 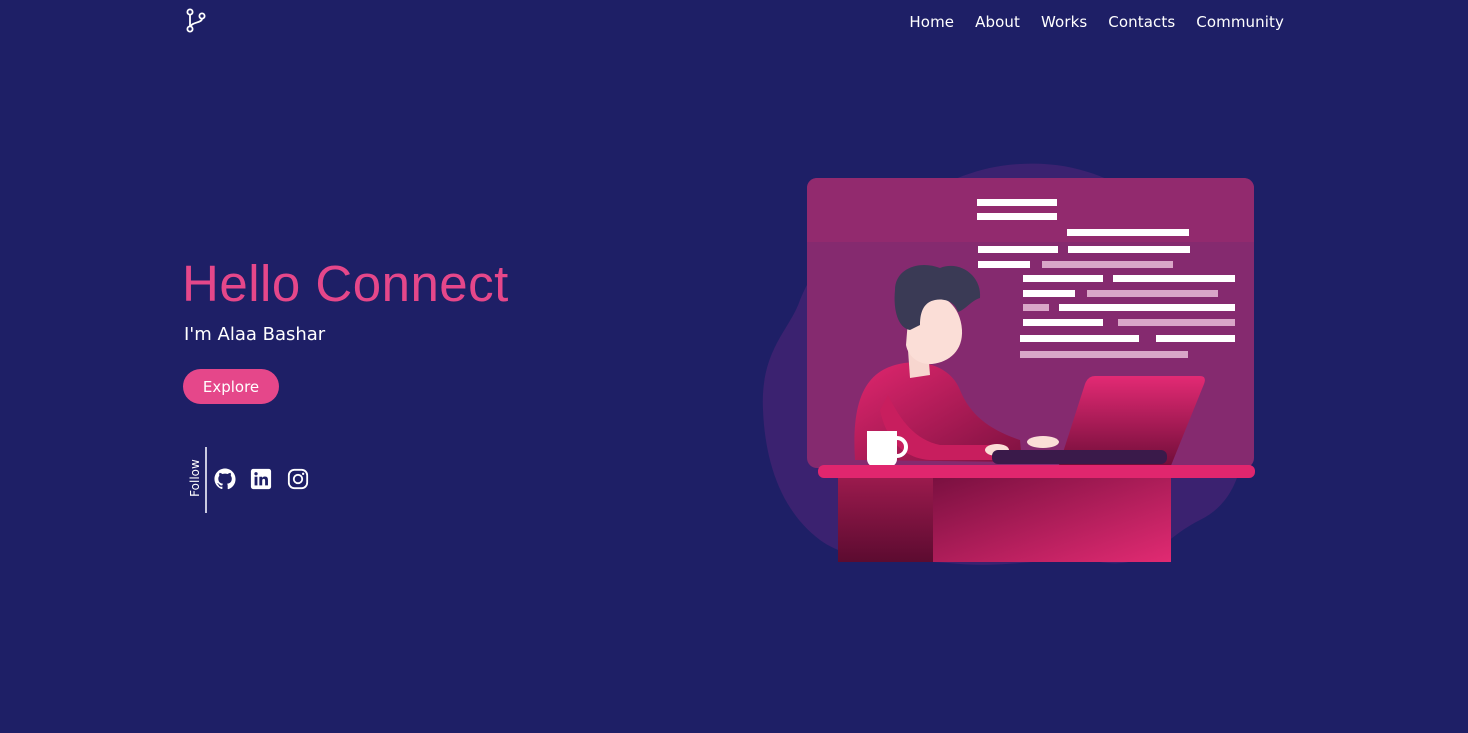 I want to click on hero-subtitle: I'm Alaa Bashar, so click(x=255, y=334).